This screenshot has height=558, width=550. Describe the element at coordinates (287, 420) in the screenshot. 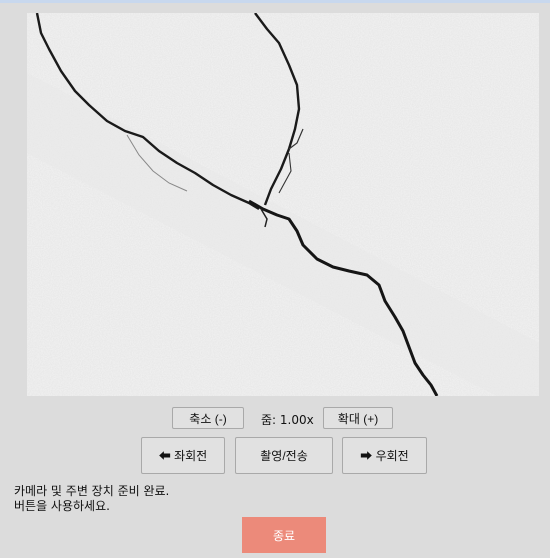

I see `zoom-level-label: 줌: 1.00x` at that location.